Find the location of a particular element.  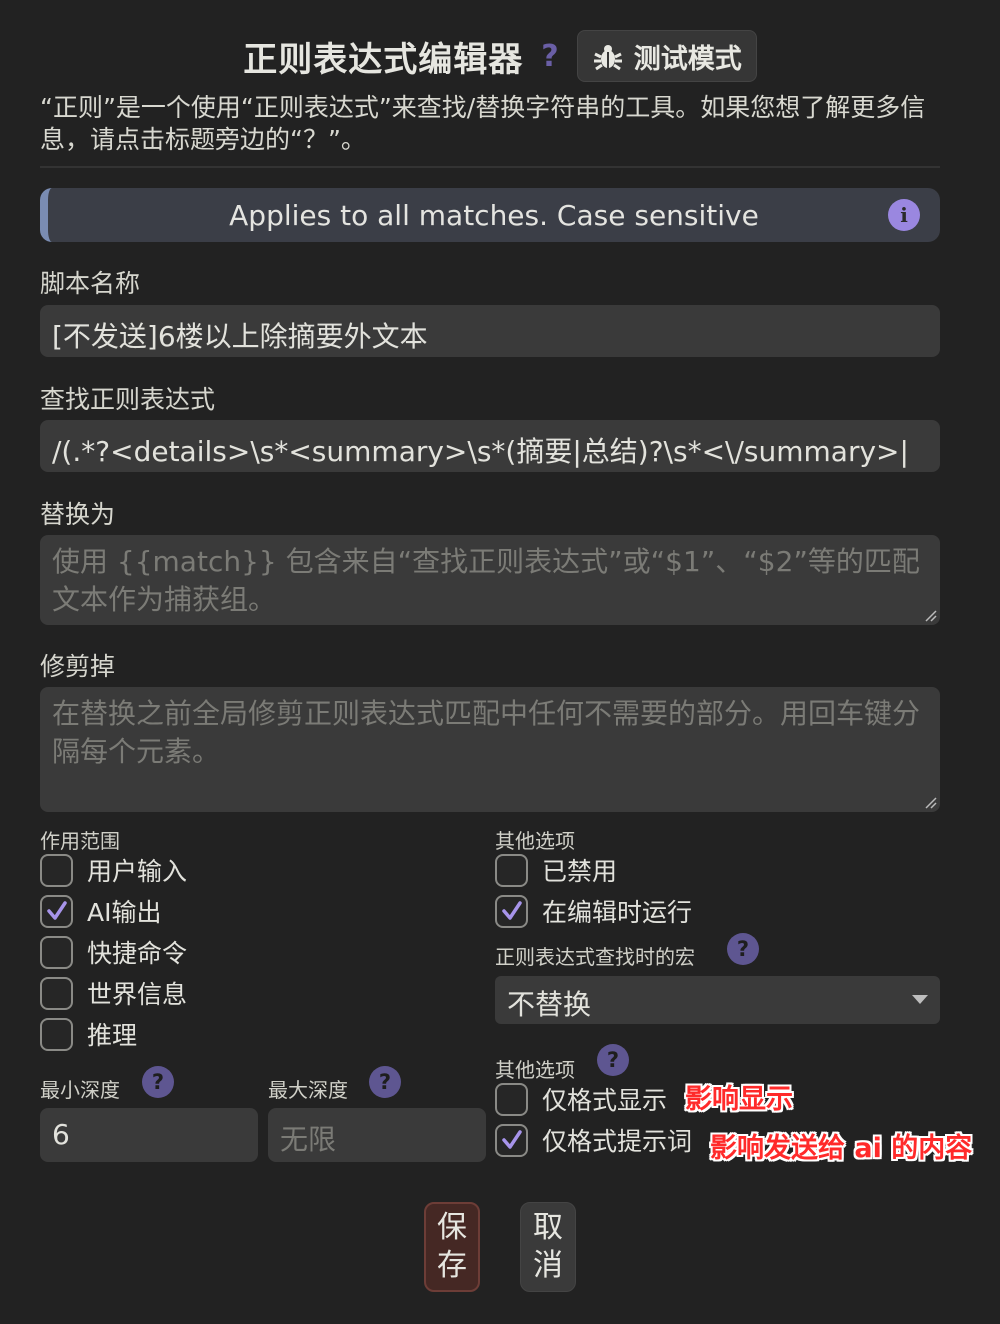

cancel-button-char-2: 消 is located at coordinates (548, 1265).